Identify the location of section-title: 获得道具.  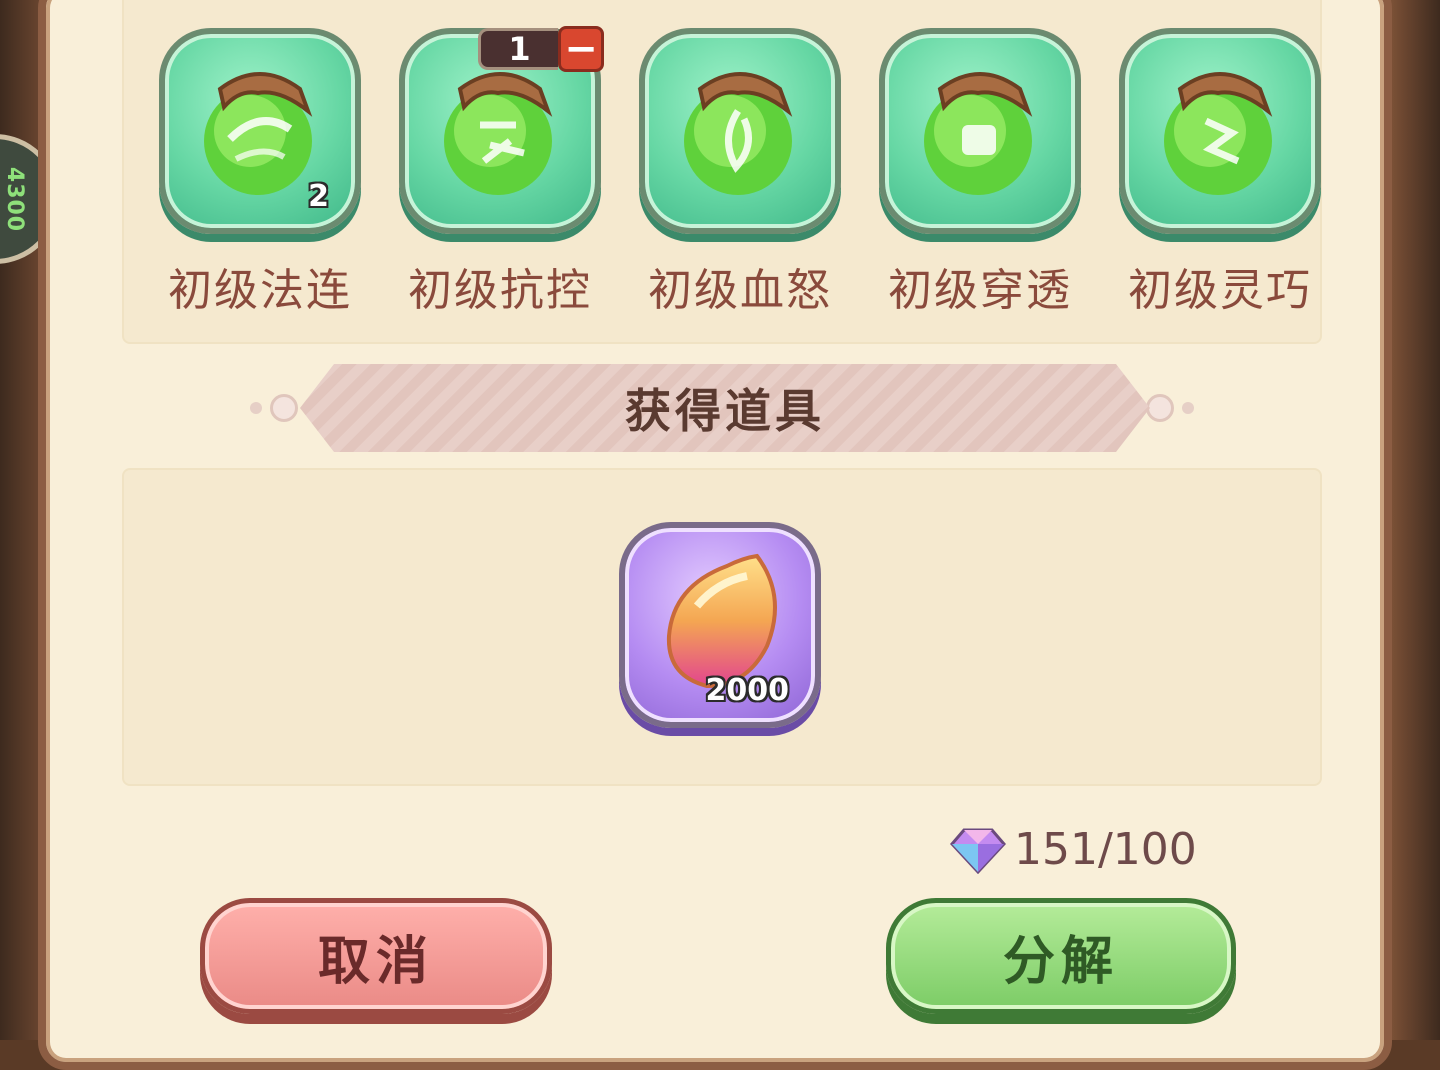
(725, 411).